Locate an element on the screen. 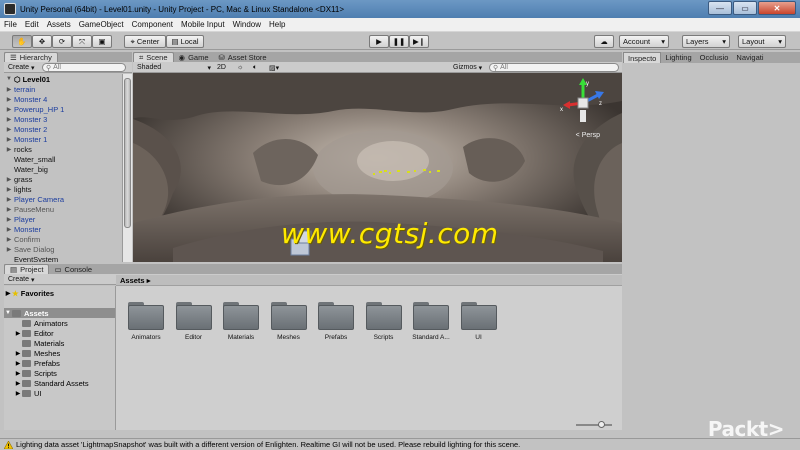 Image resolution: width=800 pixels, height=450 pixels. asset-folder-tile: Scripts is located at coordinates (384, 320).